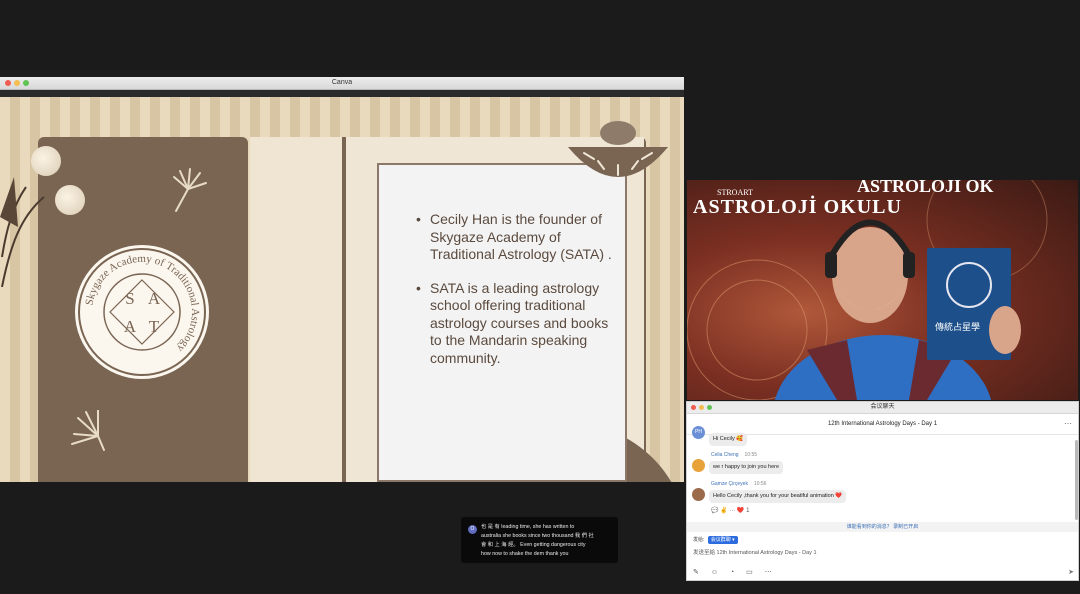 The image size is (1080, 594). I want to click on video-banner-small: STROART, so click(735, 192).